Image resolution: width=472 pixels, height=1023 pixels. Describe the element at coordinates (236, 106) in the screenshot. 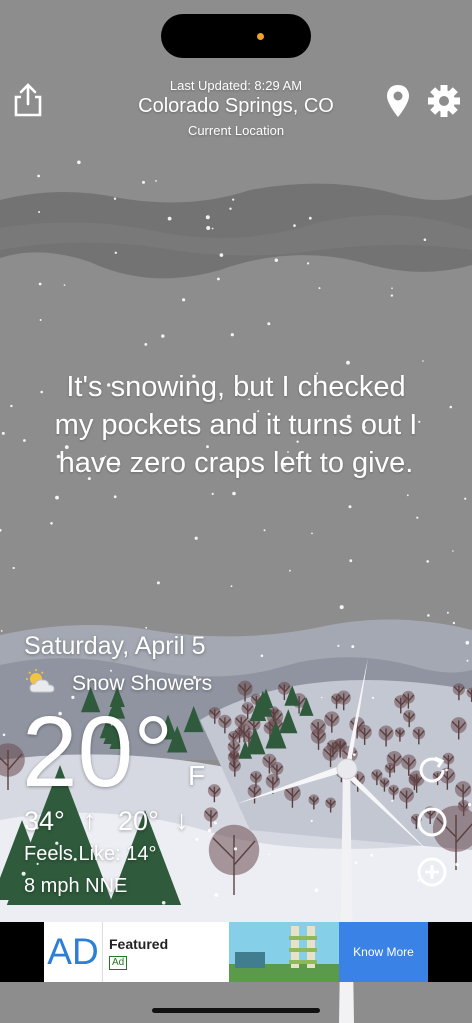

I see `location-name: Colorado Springs, CO` at that location.